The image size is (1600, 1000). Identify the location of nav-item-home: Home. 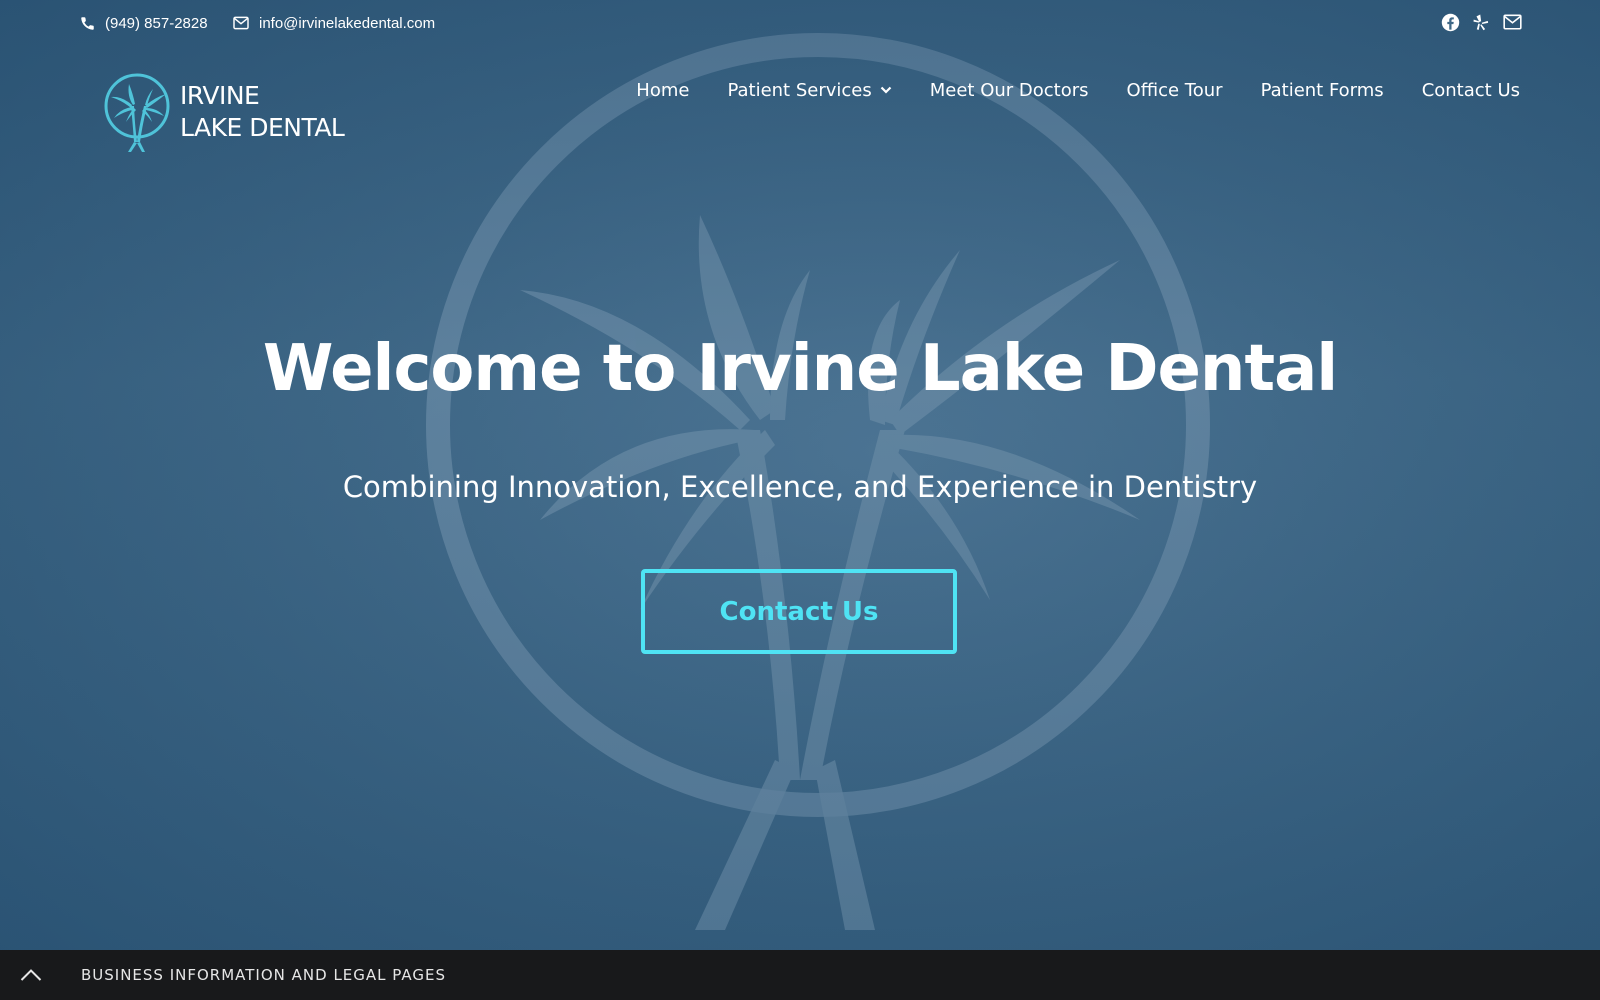
(662, 90).